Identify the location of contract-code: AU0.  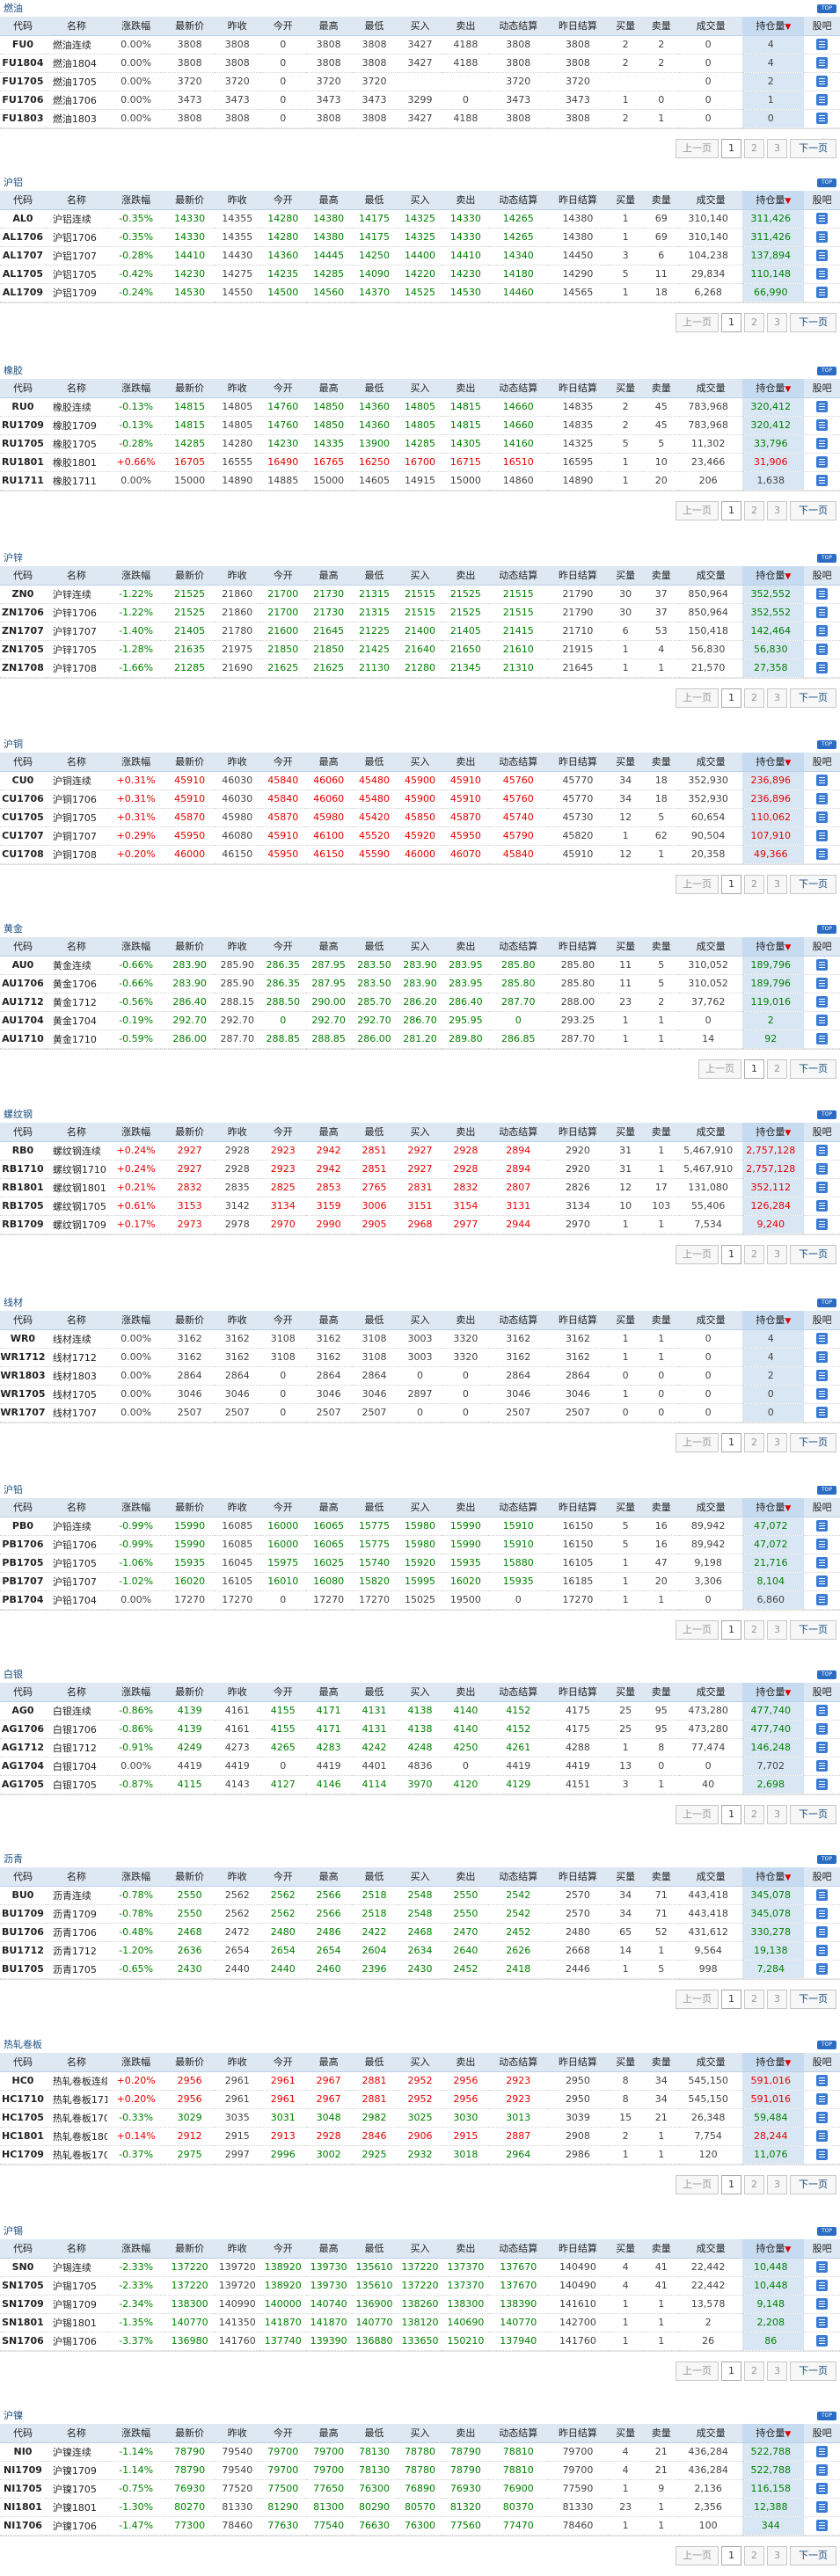
(23, 965).